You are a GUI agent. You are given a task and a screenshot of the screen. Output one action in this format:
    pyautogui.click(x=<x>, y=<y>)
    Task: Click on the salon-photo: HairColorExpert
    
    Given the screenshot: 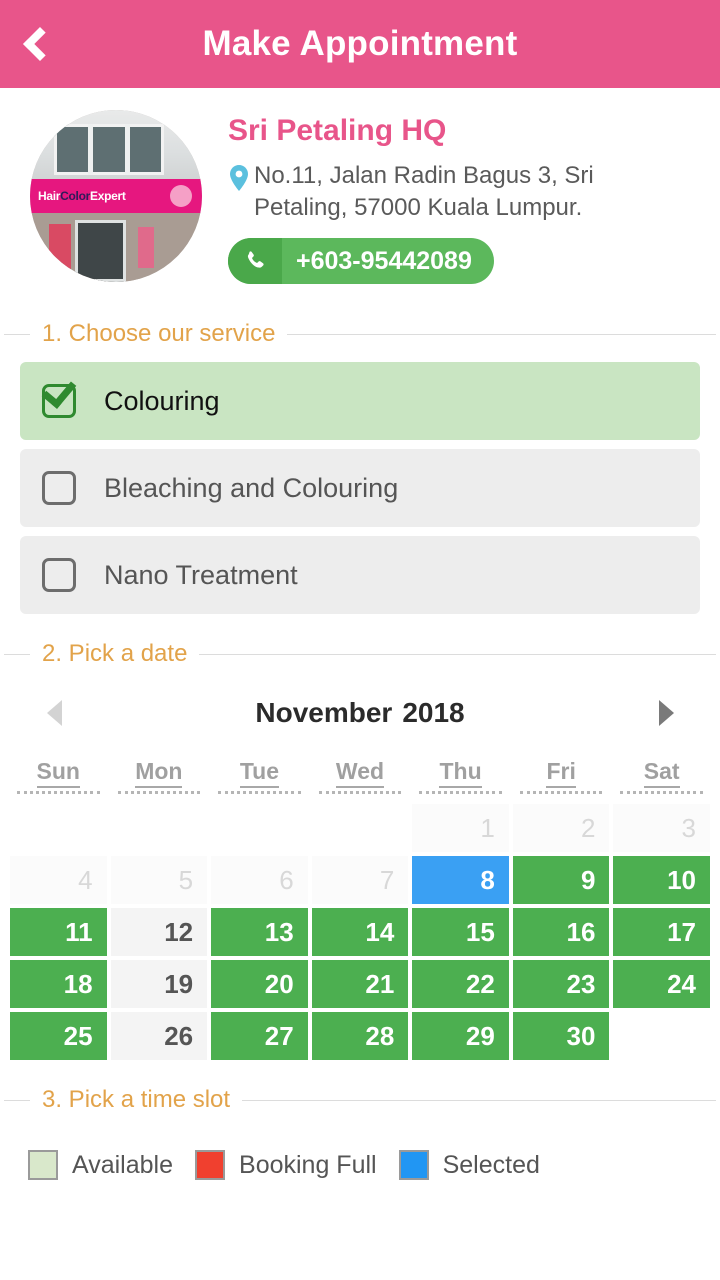 What is the action you would take?
    pyautogui.click(x=116, y=196)
    